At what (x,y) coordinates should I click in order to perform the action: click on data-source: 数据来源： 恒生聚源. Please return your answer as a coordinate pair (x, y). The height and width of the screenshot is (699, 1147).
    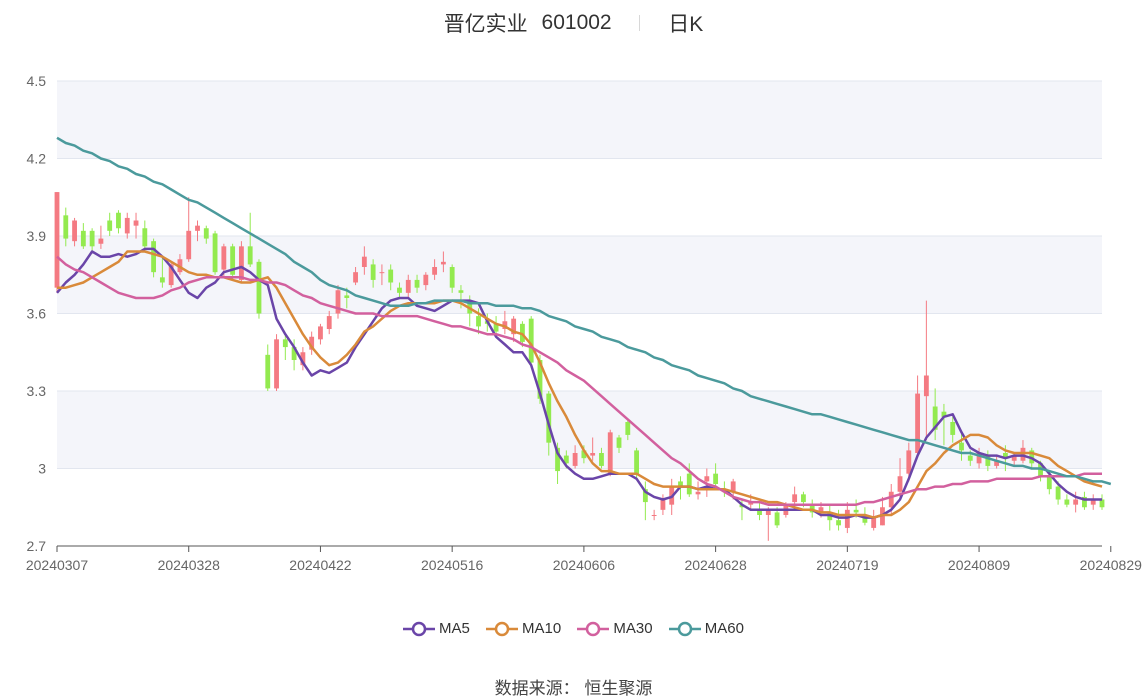
    Looking at the image, I should click on (573, 686).